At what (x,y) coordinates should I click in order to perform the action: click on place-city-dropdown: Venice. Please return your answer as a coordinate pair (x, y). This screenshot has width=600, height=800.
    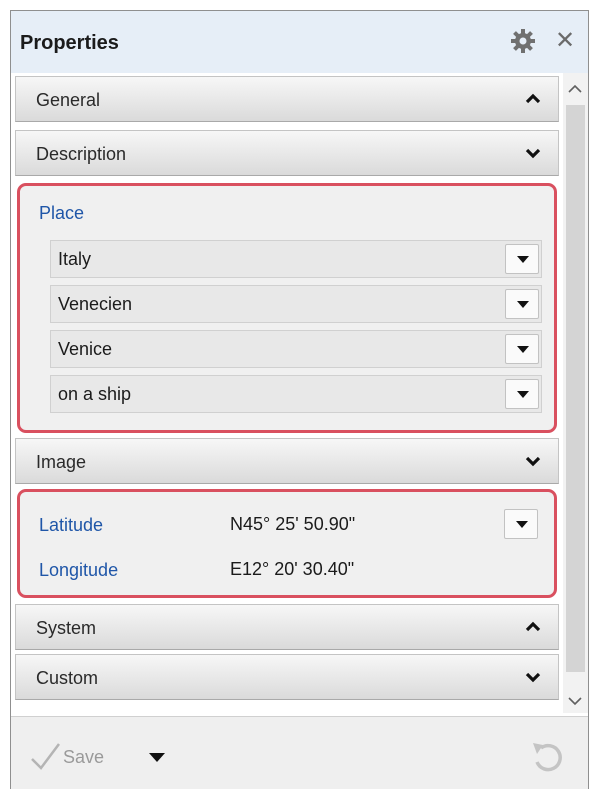
    Looking at the image, I should click on (296, 349).